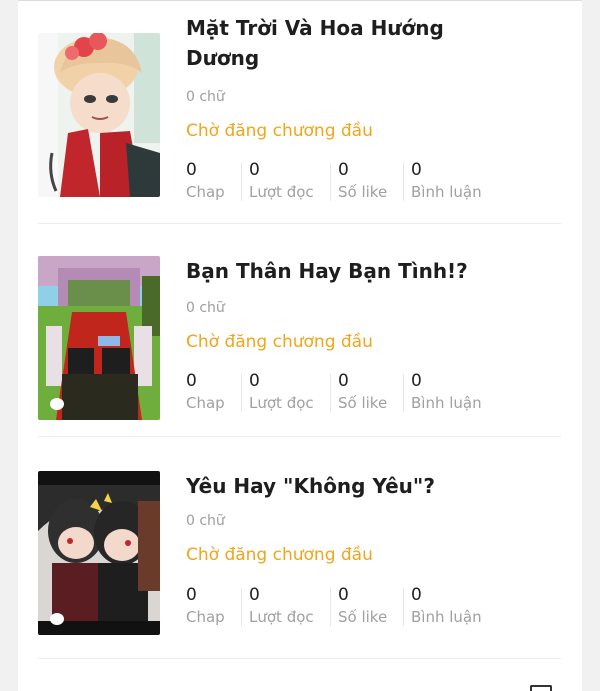  Describe the element at coordinates (351, 43) in the screenshot. I see `story-title: Mặt Trời Và Hoa Hướng Dương` at that location.